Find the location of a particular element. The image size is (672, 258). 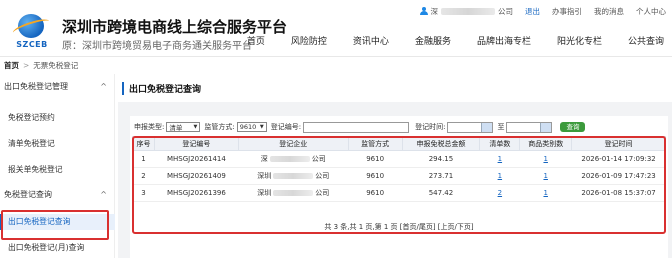

globe-icon is located at coordinates (31, 26).